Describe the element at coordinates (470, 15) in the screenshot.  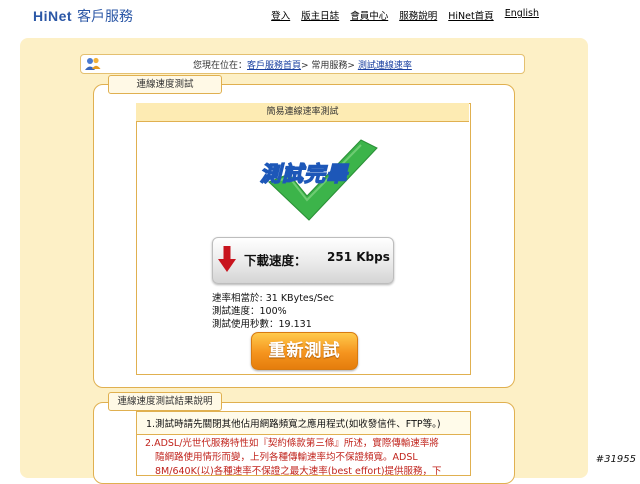
I see `nav-hinet-home-link: HiNet首頁` at that location.